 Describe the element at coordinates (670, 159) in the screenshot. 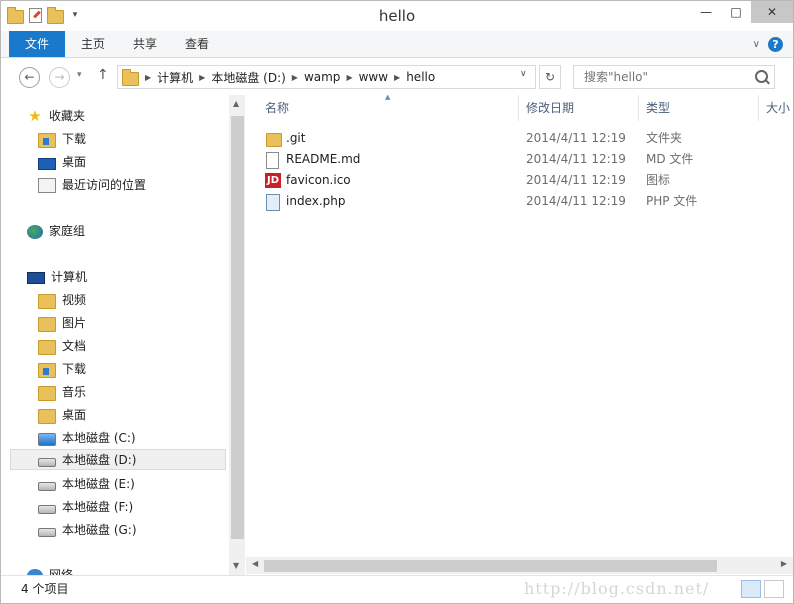

I see `file-type: MD 文件` at that location.